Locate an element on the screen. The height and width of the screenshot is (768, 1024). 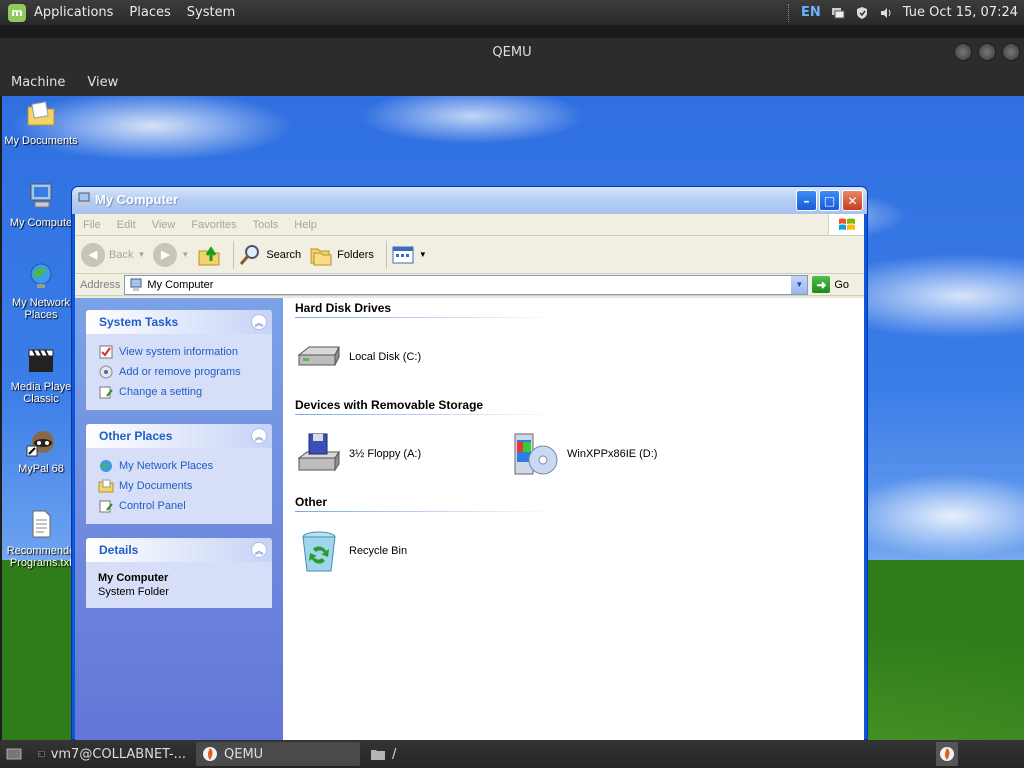
desktop-icon-recommended-programs: Recommende Programs.txt is located at coordinates (41, 538).